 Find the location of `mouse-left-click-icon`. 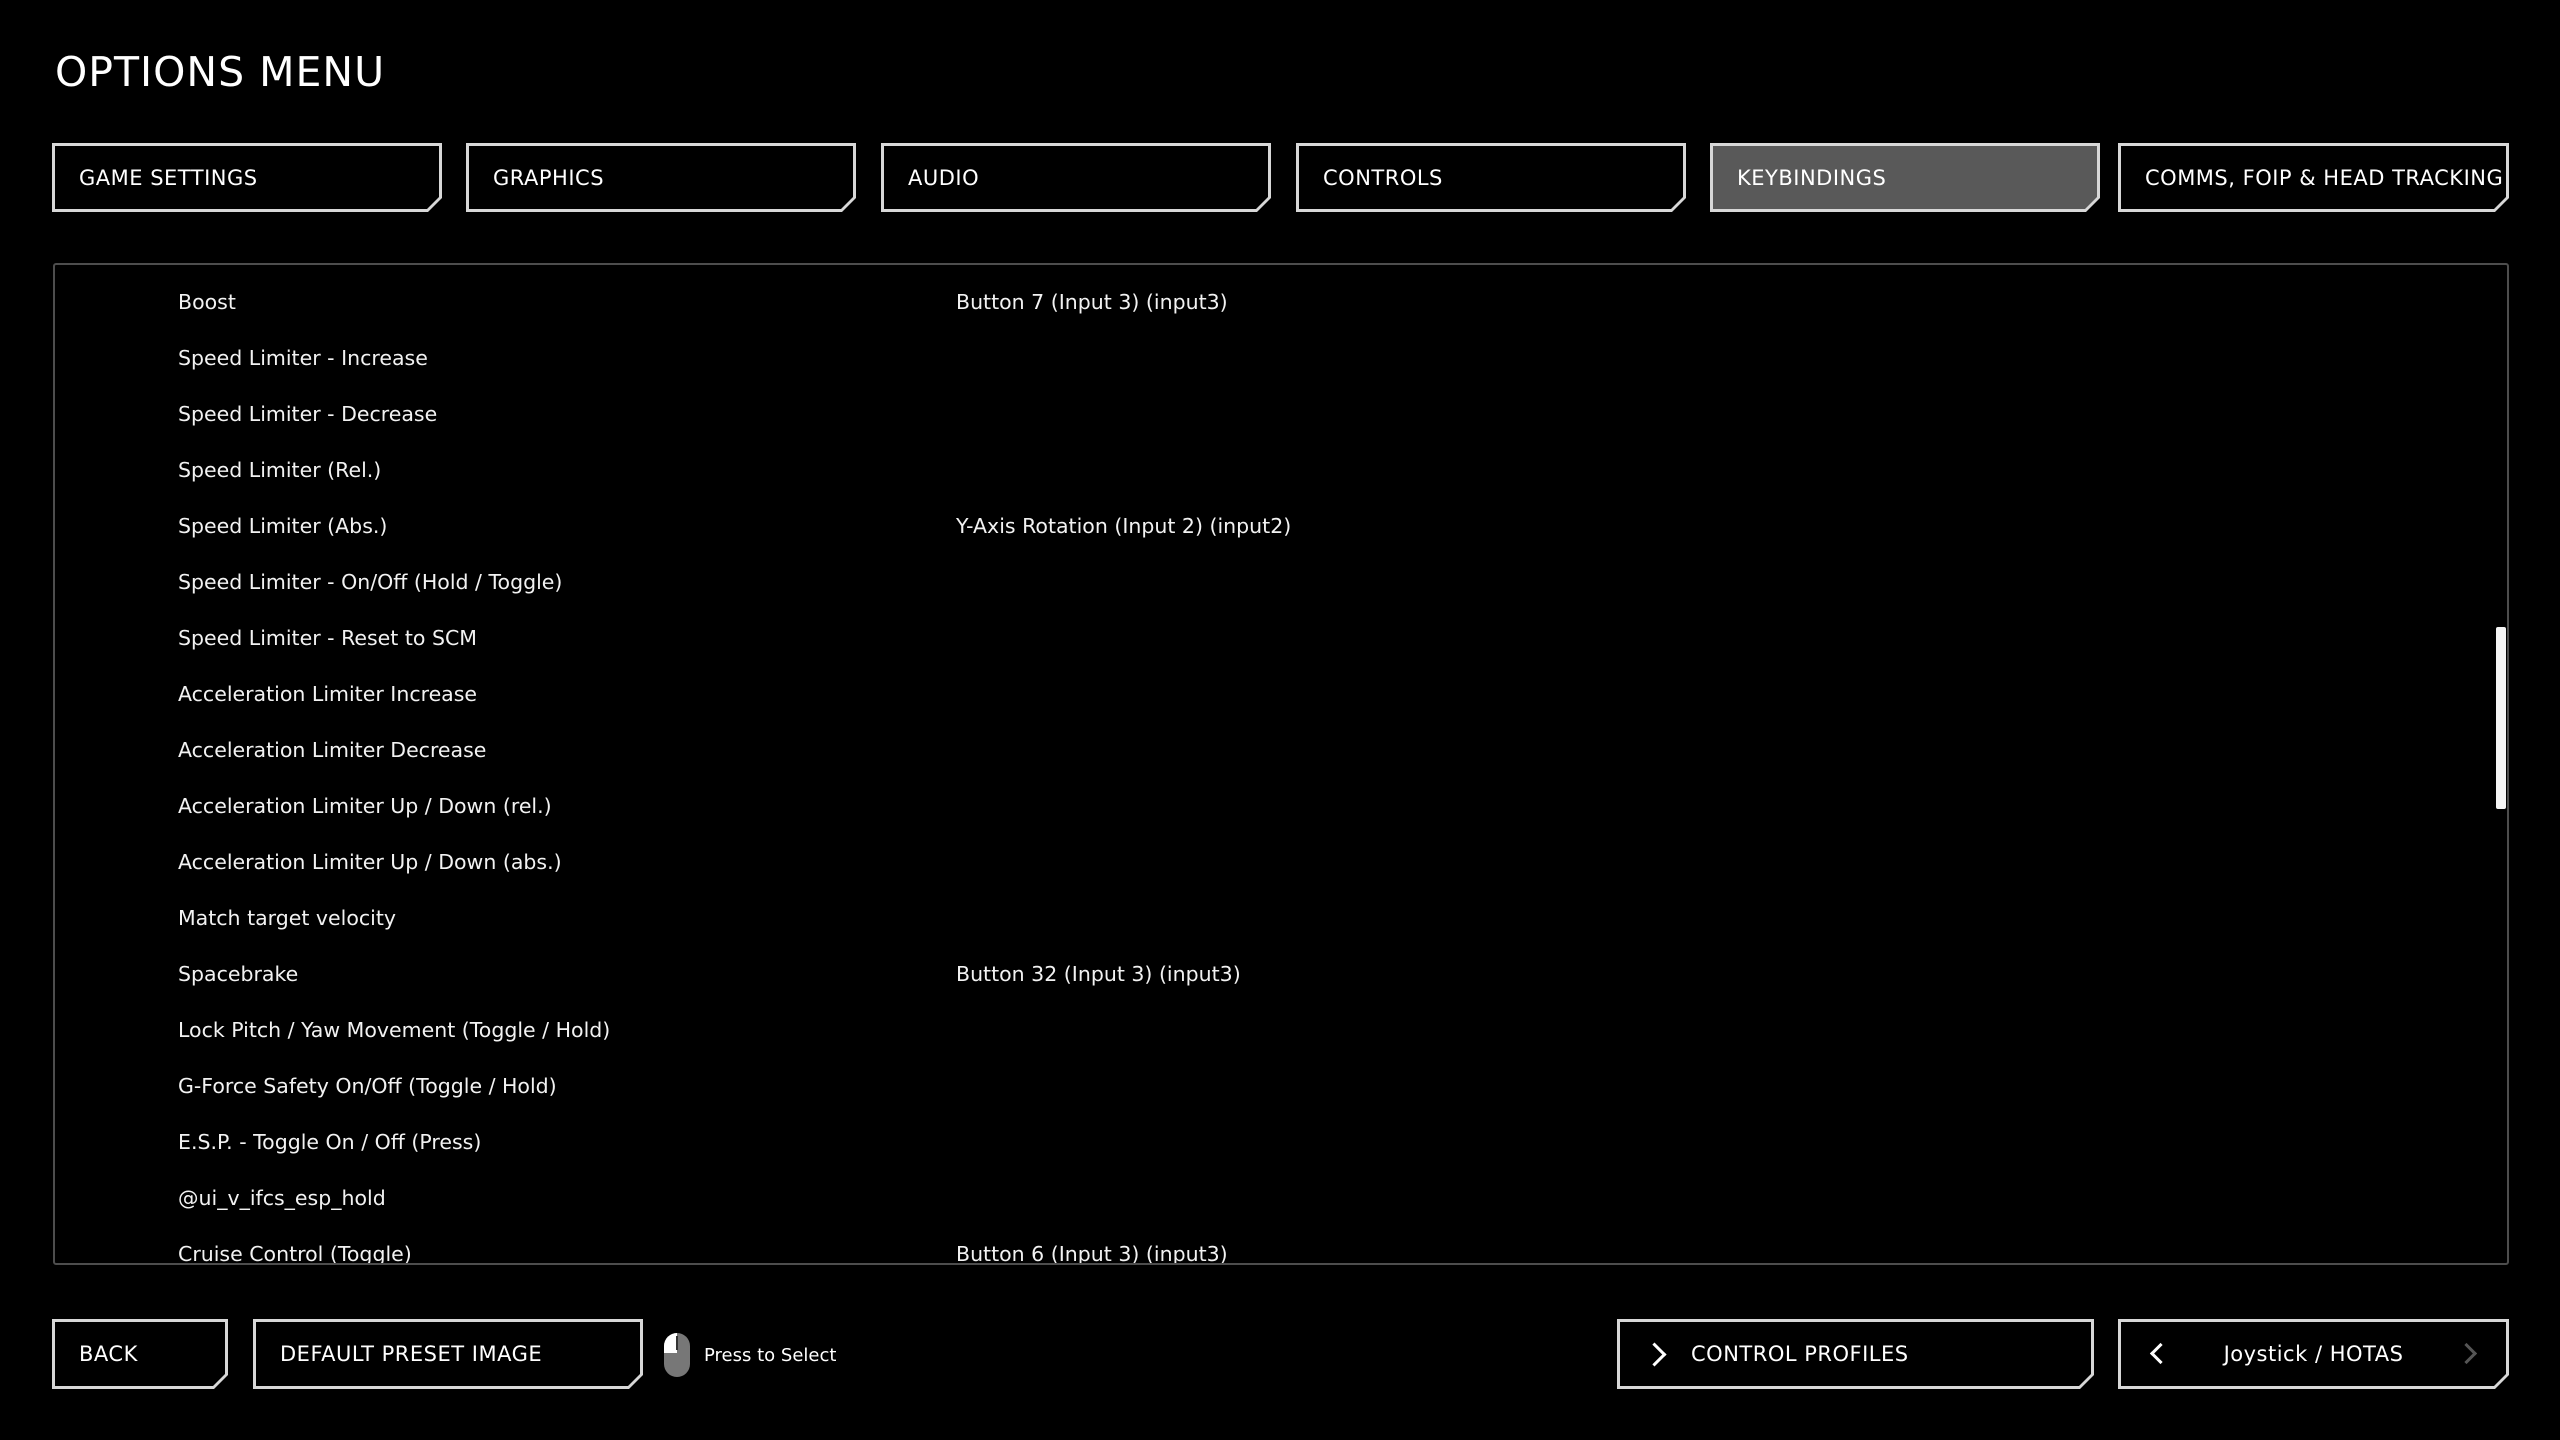

mouse-left-click-icon is located at coordinates (677, 1355).